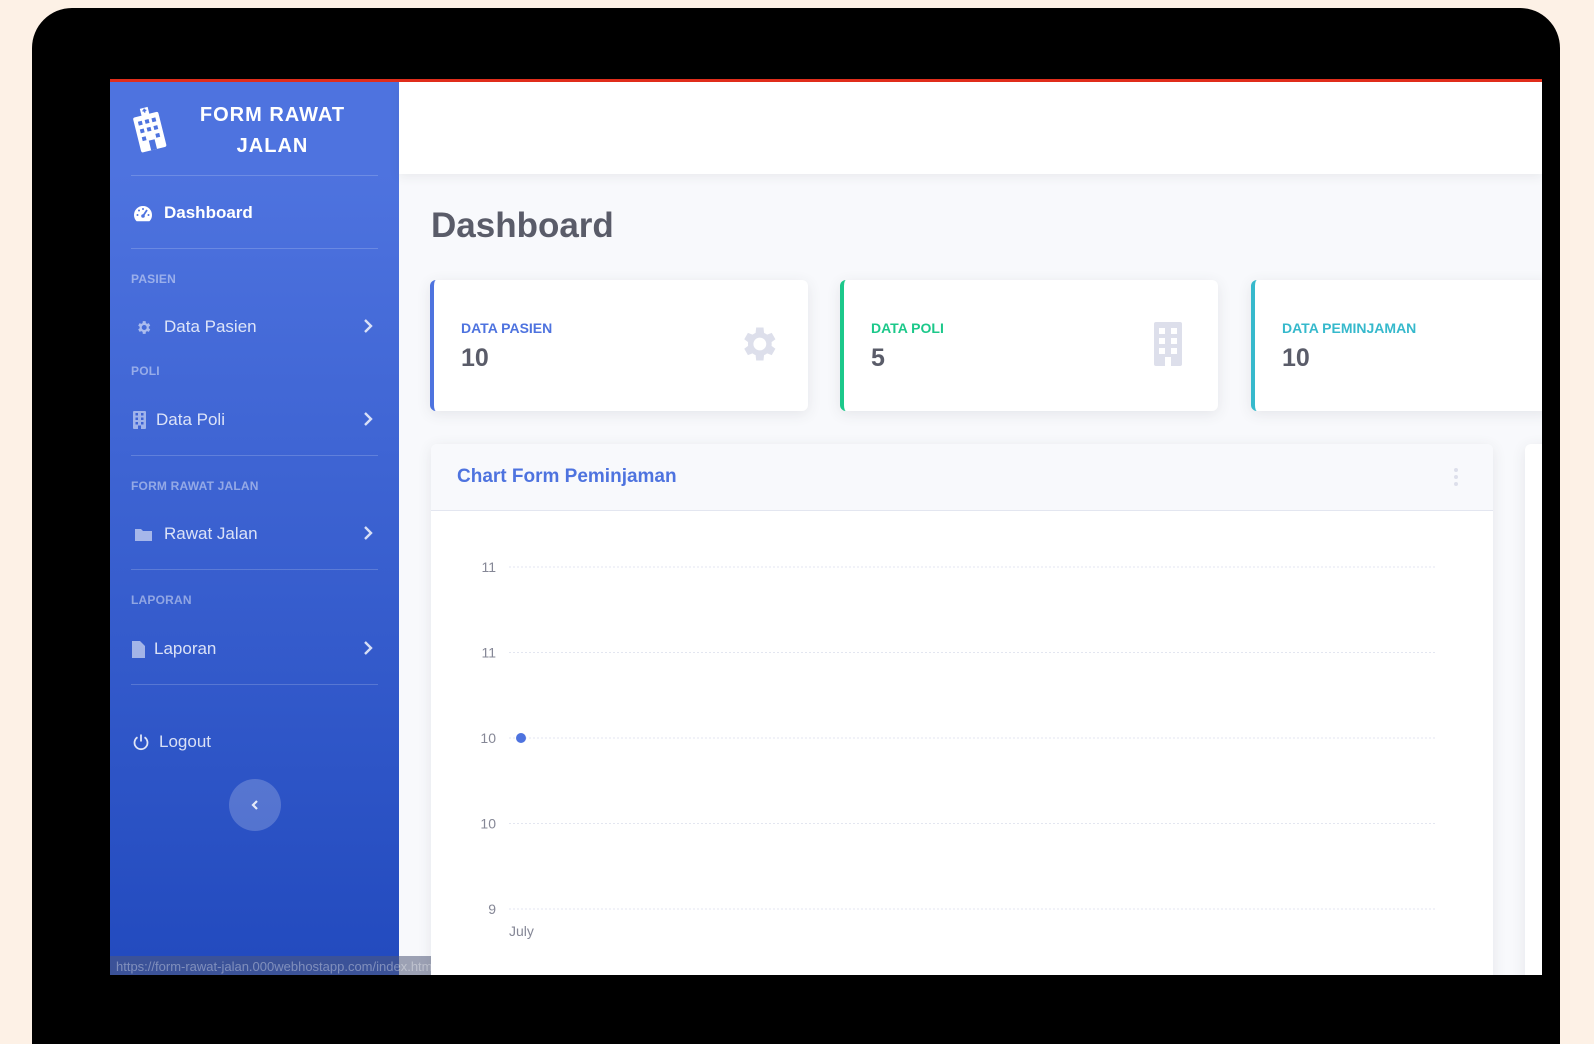  What do you see at coordinates (138, 649) in the screenshot?
I see `file-icon` at bounding box center [138, 649].